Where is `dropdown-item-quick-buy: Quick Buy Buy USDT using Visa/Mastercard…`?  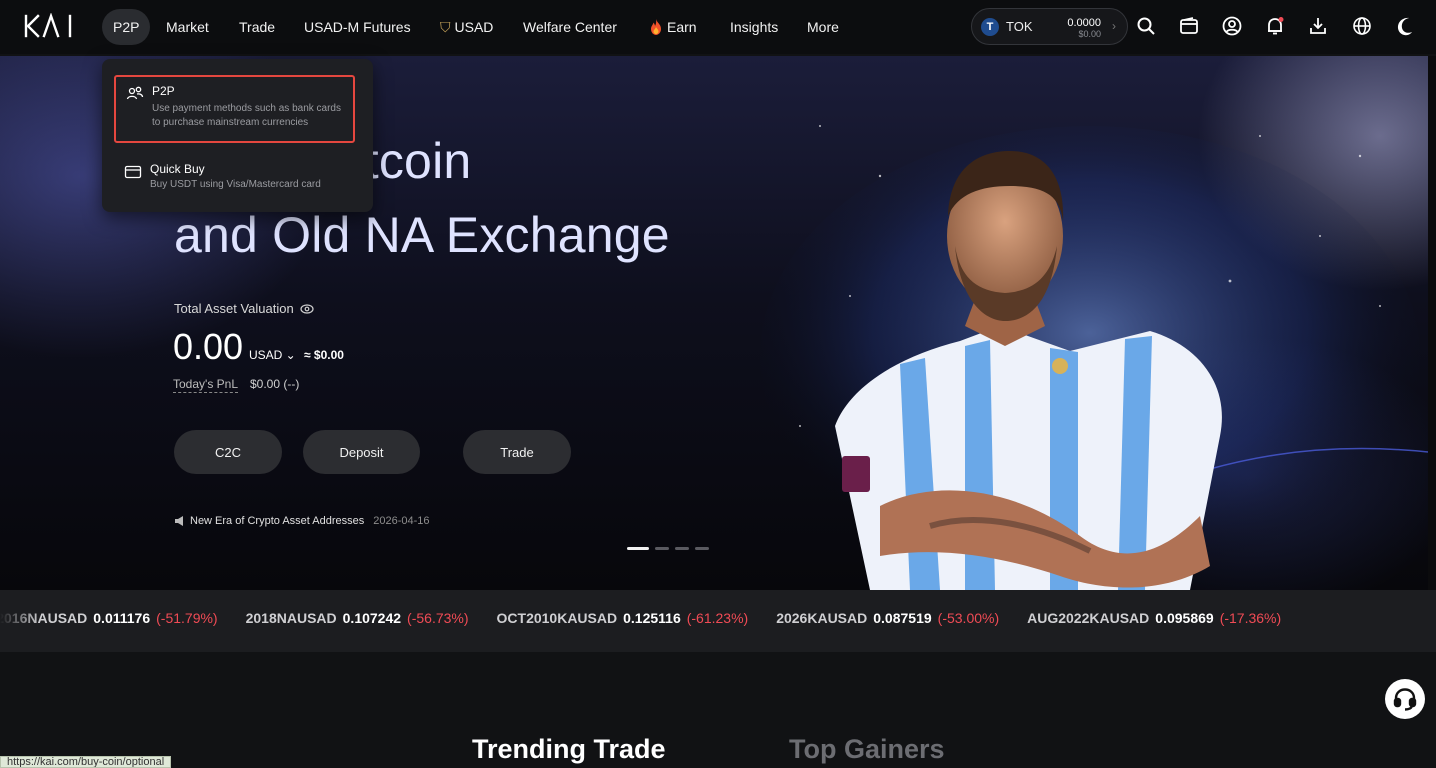 dropdown-item-quick-buy: Quick Buy Buy USDT using Visa/Mastercard… is located at coordinates (234, 175).